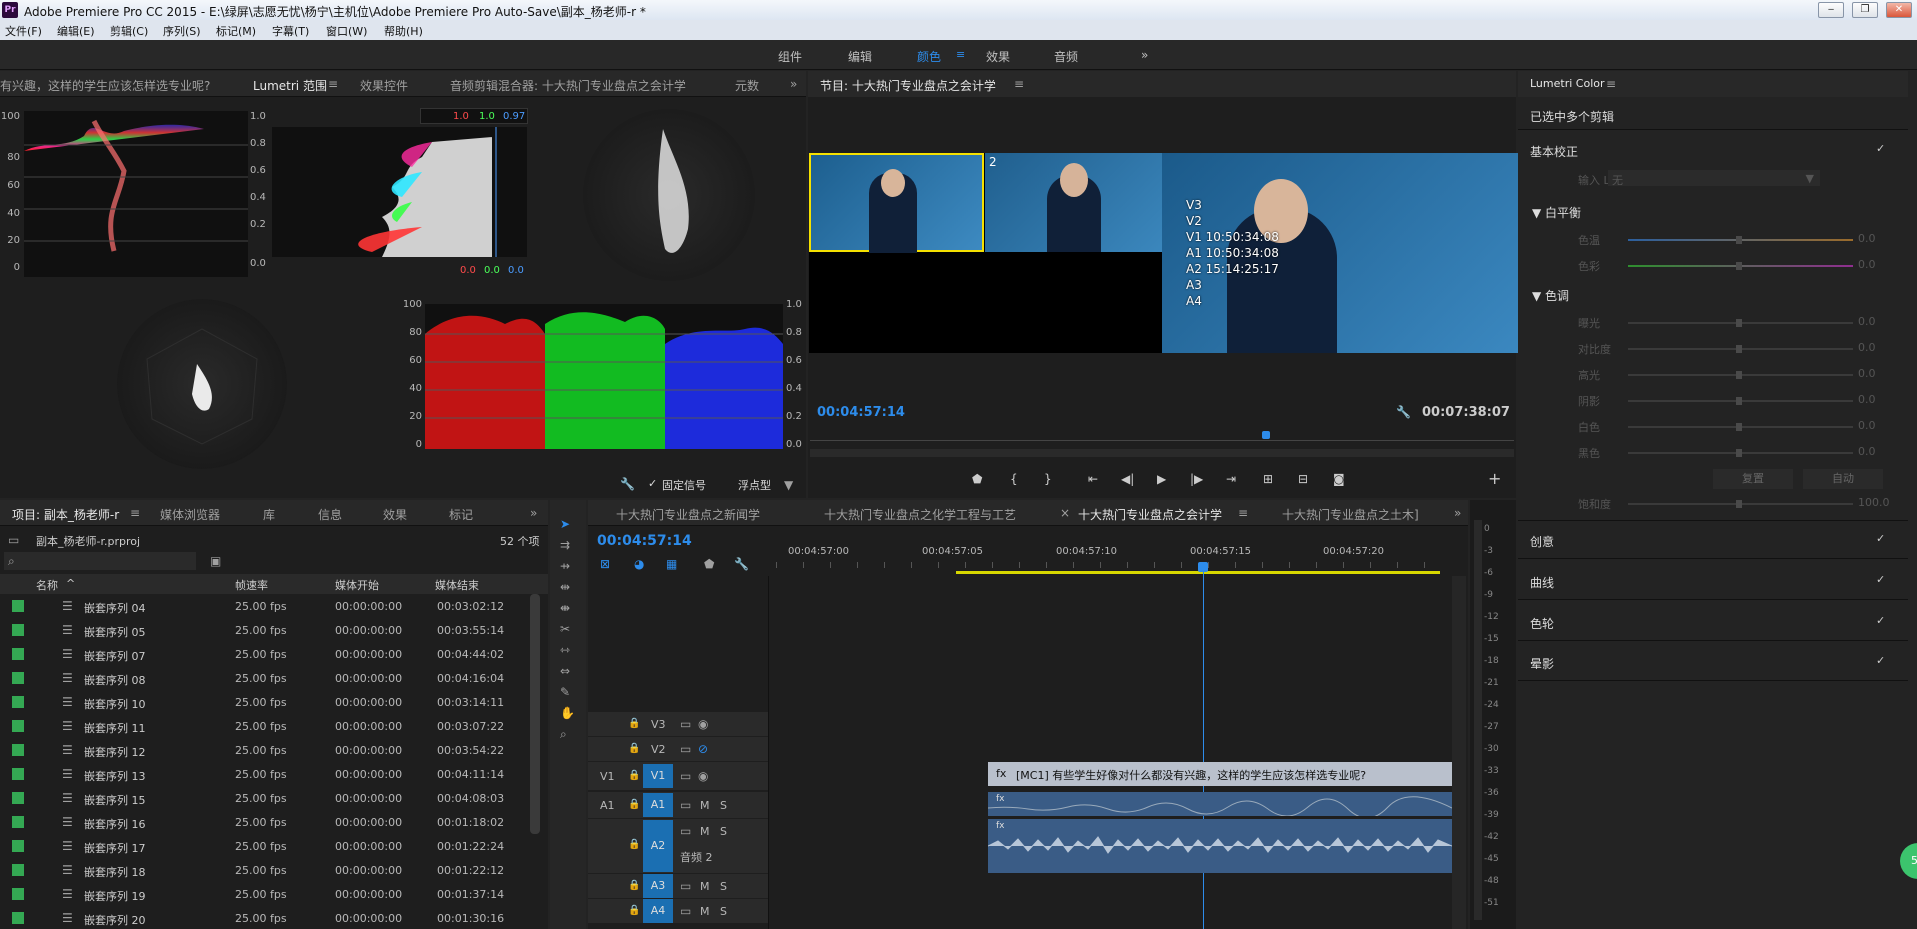  Describe the element at coordinates (533, 513) in the screenshot. I see `tab-project-overflow-icon: »` at that location.